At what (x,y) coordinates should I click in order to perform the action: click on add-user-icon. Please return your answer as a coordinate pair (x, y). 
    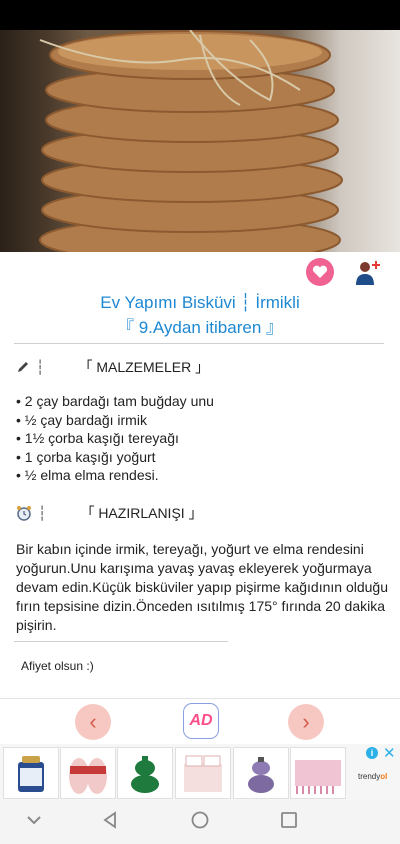
    Looking at the image, I should click on (368, 273).